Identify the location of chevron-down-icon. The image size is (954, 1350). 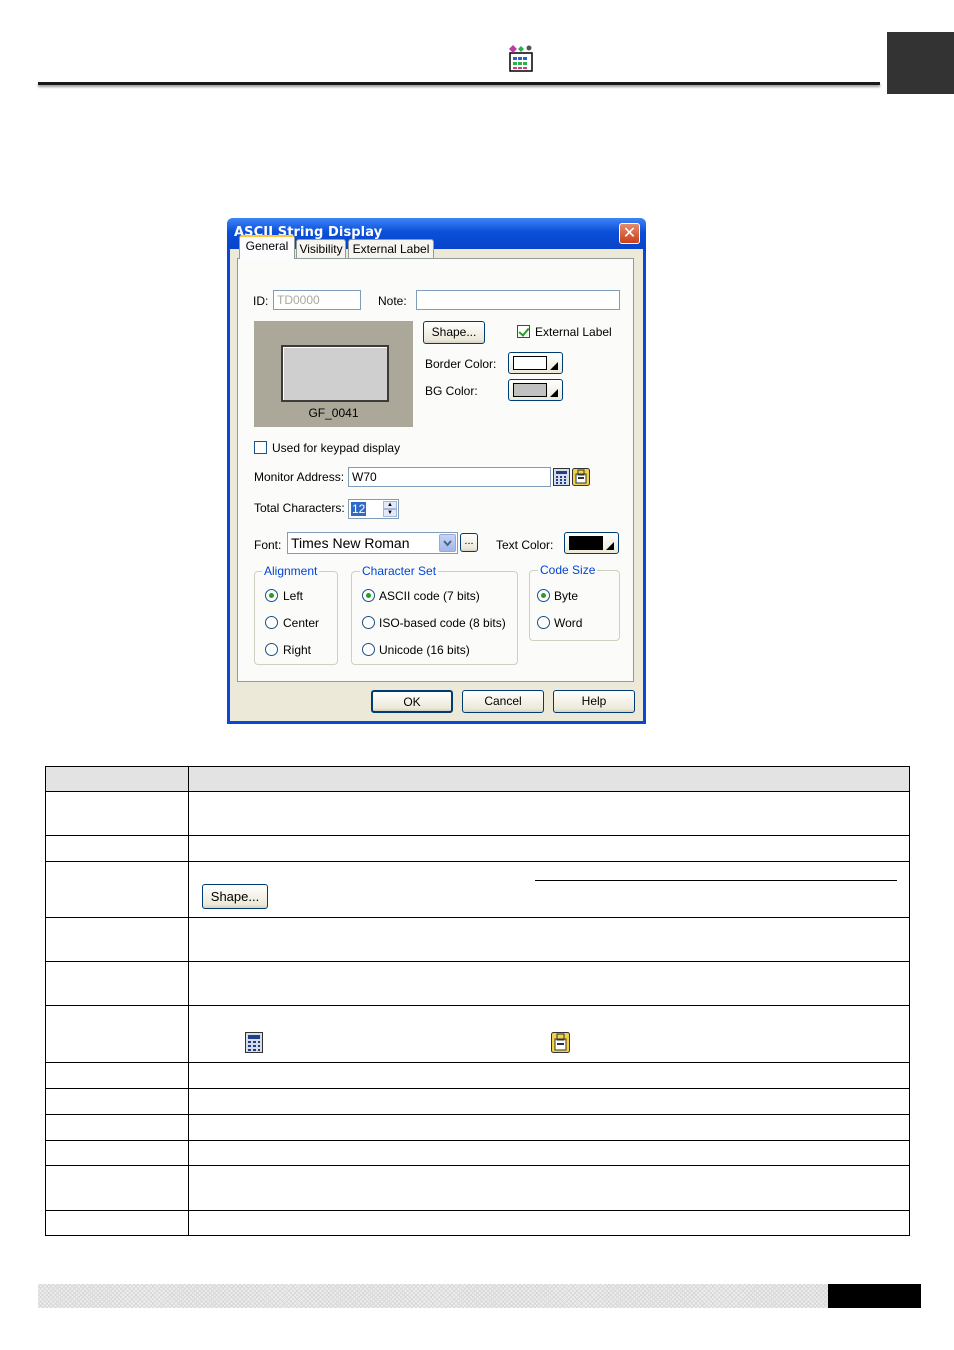
(447, 543).